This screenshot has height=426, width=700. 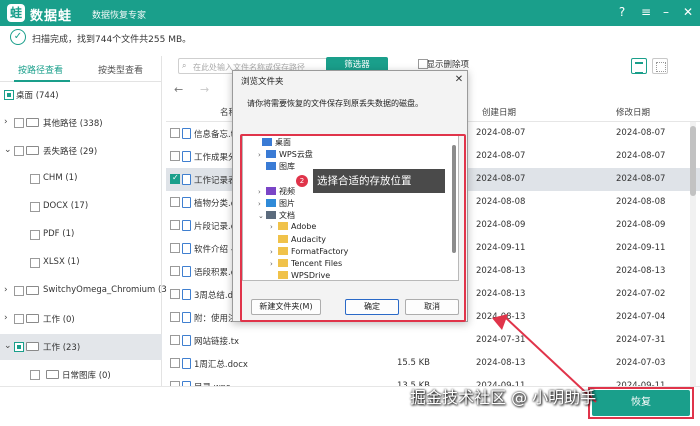 What do you see at coordinates (593, 366) in the screenshot?
I see `annotation-arrows` at bounding box center [593, 366].